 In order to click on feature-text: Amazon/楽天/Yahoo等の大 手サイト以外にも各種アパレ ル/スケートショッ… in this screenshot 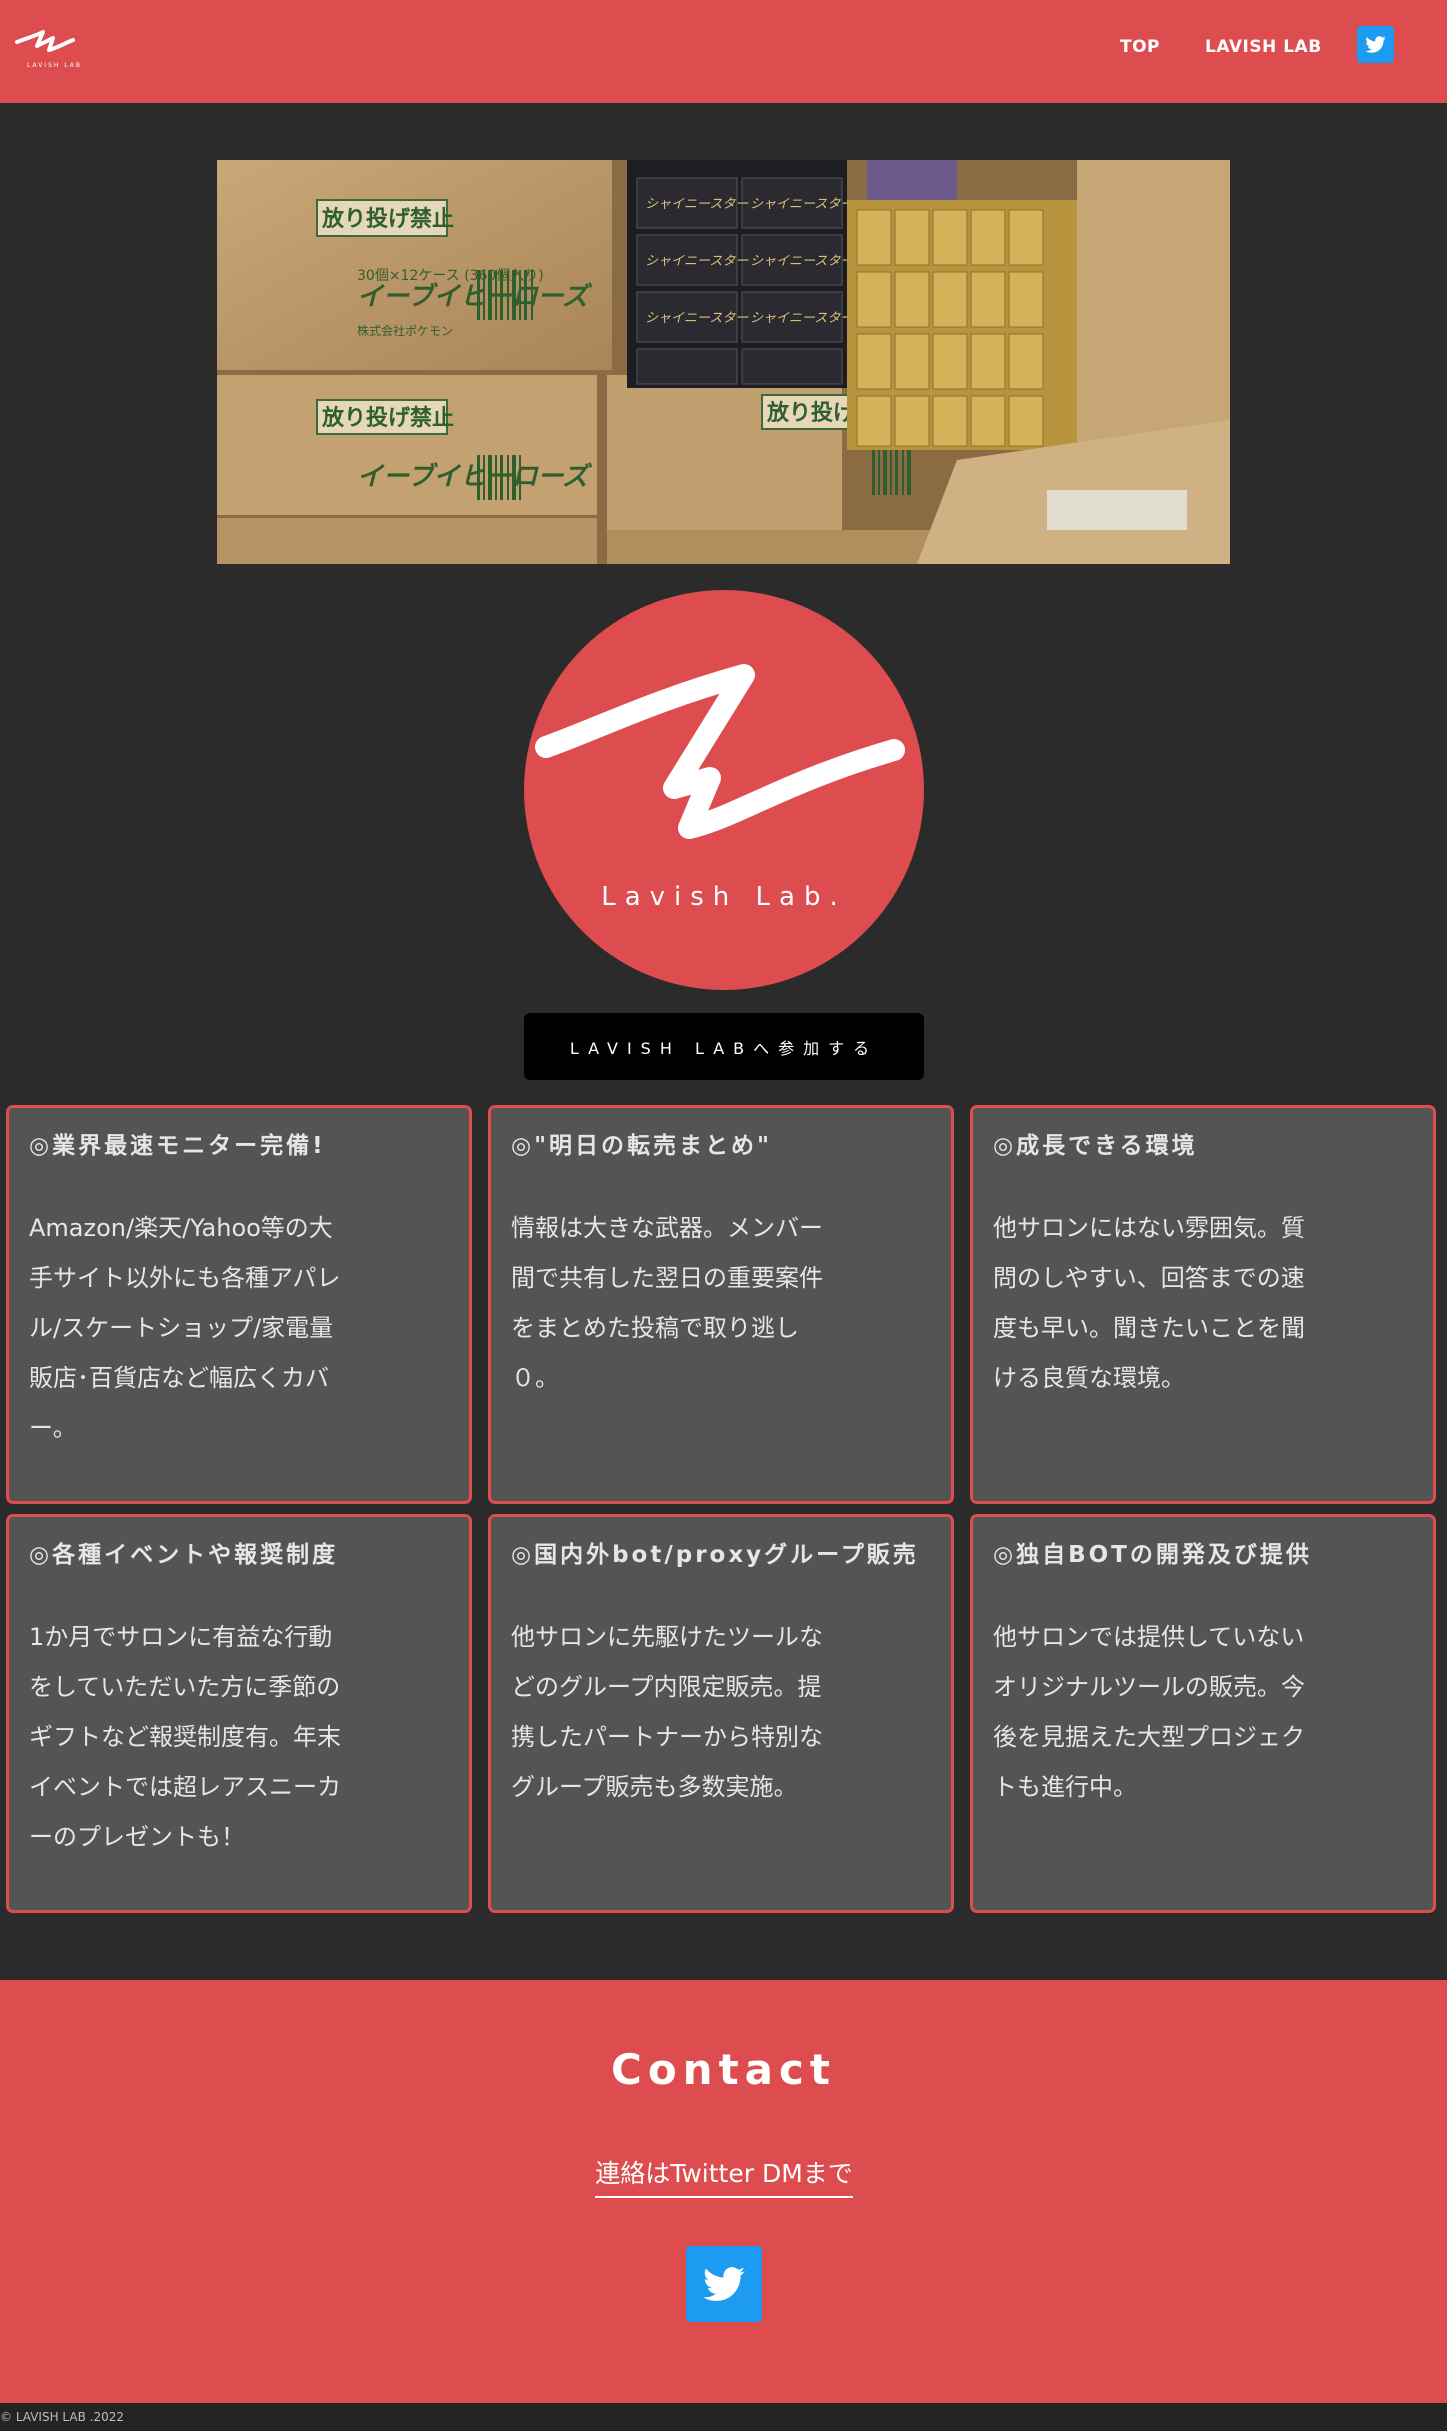, I will do `click(185, 1328)`.